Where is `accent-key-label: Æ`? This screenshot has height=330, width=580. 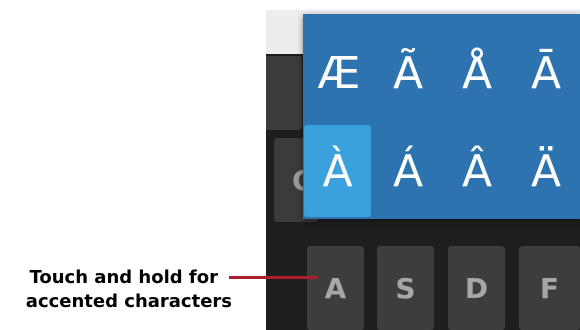 accent-key-label: Æ is located at coordinates (339, 73).